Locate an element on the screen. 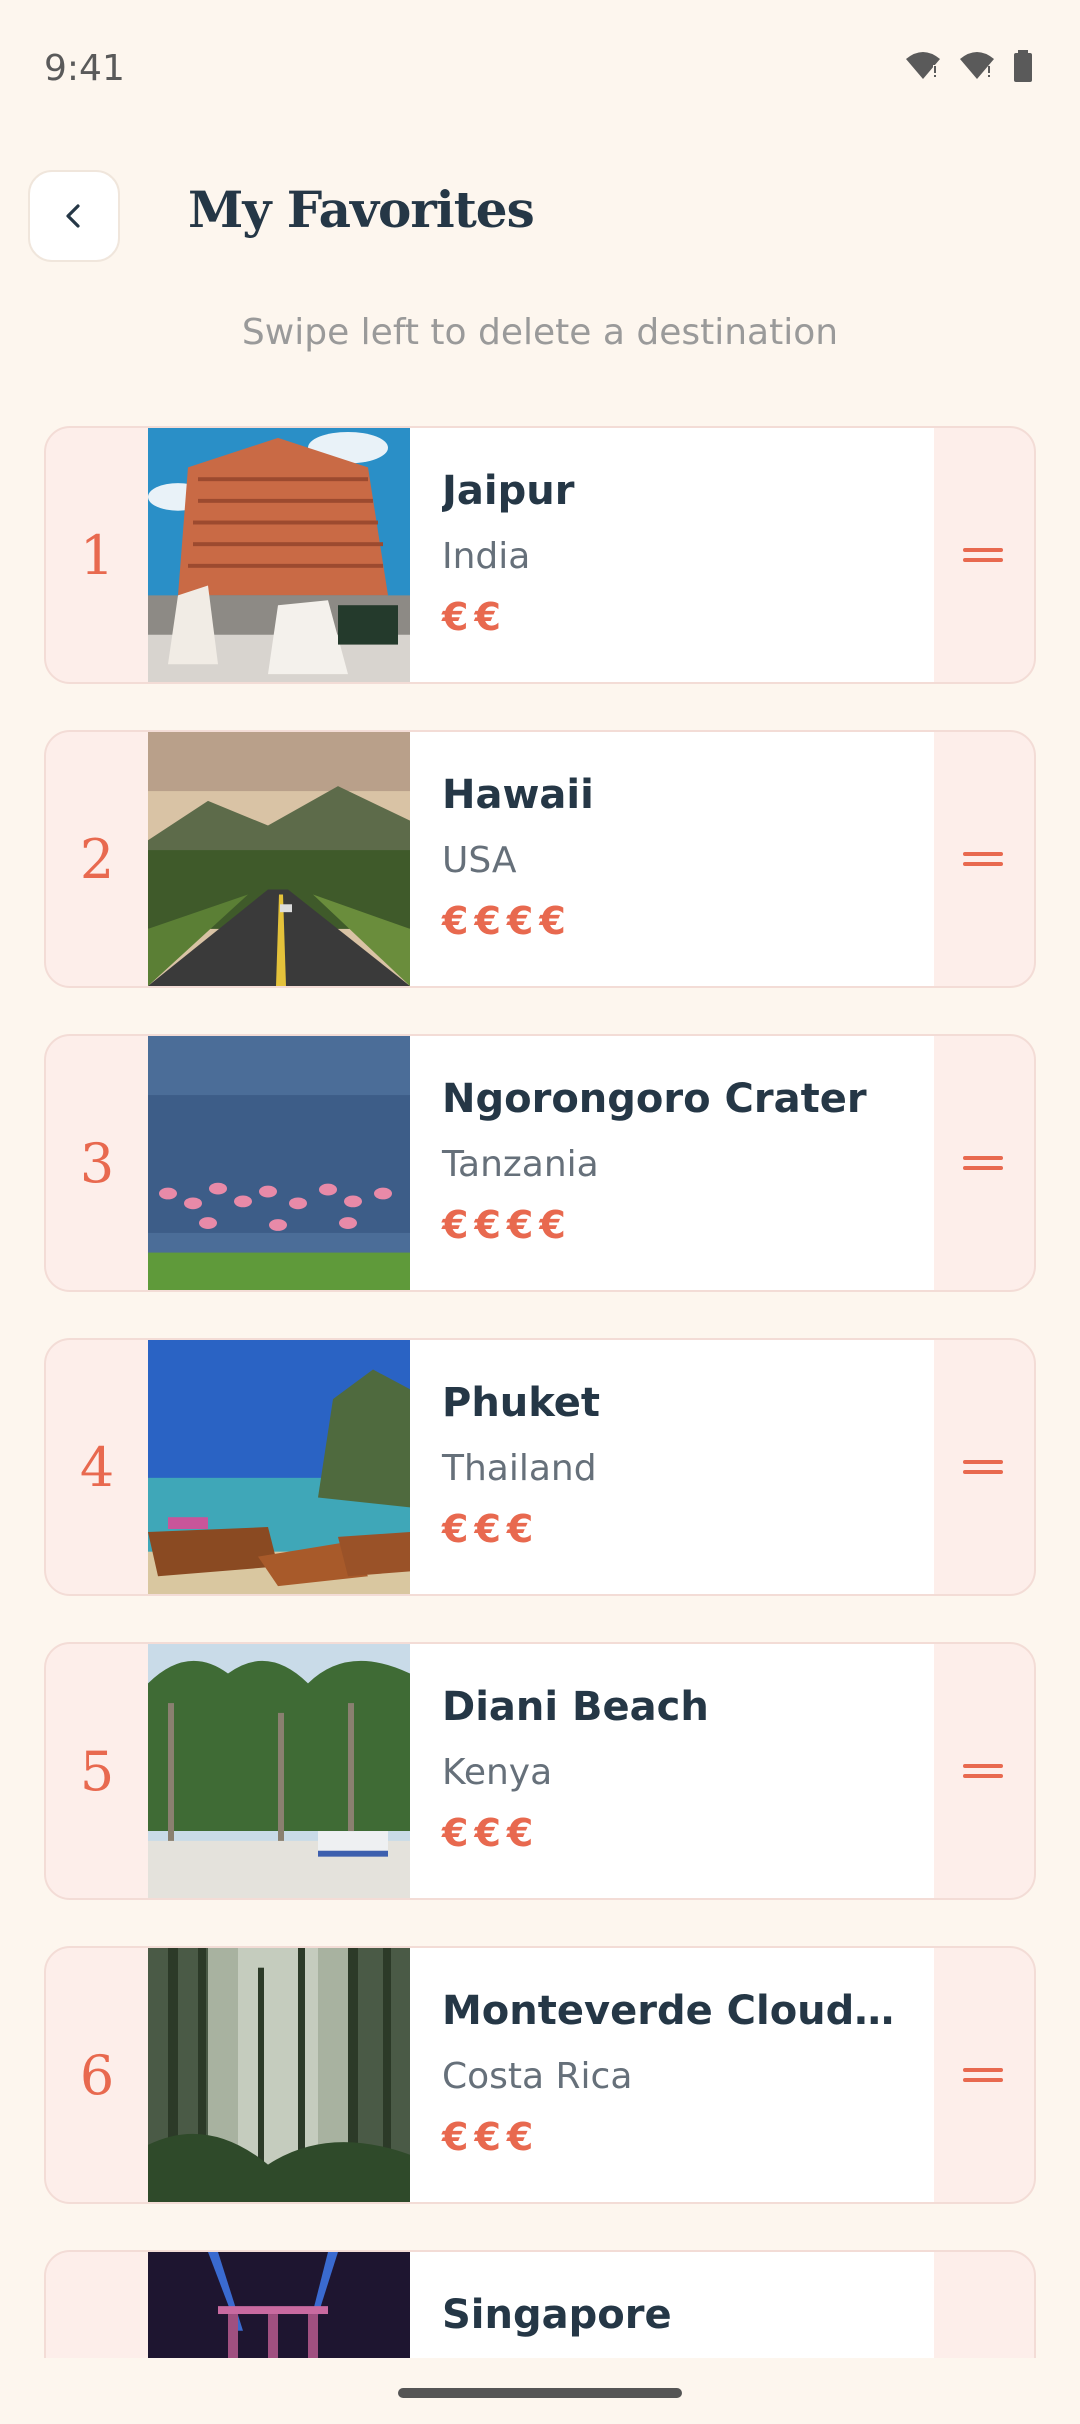 Image resolution: width=1080 pixels, height=2424 pixels. destination-name: Diani Beach is located at coordinates (575, 1707).